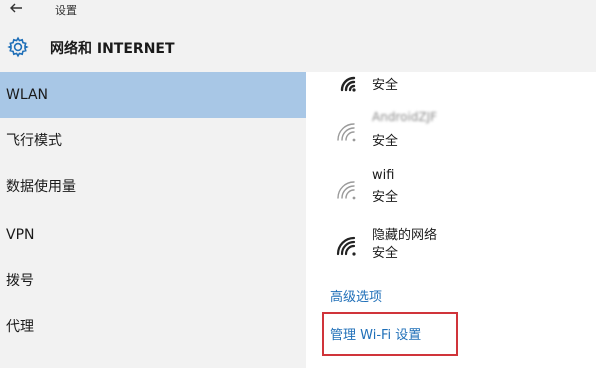 Image resolution: width=596 pixels, height=368 pixels. I want to click on sidebar-item-label: 数据使用量, so click(41, 187).